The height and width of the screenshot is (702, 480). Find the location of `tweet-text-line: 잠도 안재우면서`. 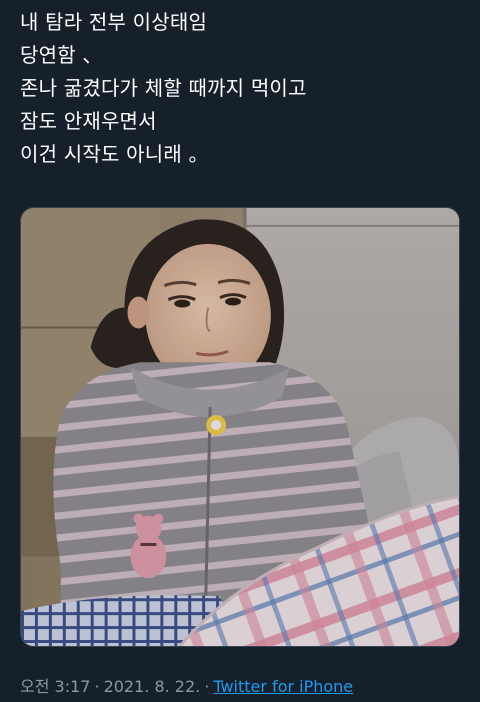

tweet-text-line: 잠도 안재우면서 is located at coordinates (88, 121).